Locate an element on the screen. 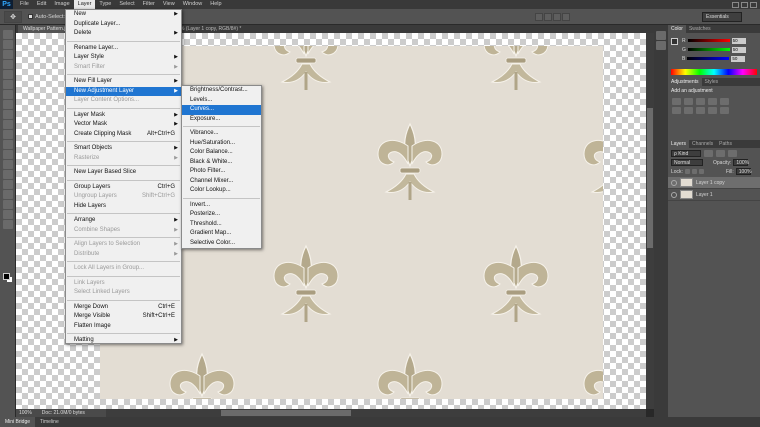  document-tab: Wallpaper Pattern.j is located at coordinates (44, 29).